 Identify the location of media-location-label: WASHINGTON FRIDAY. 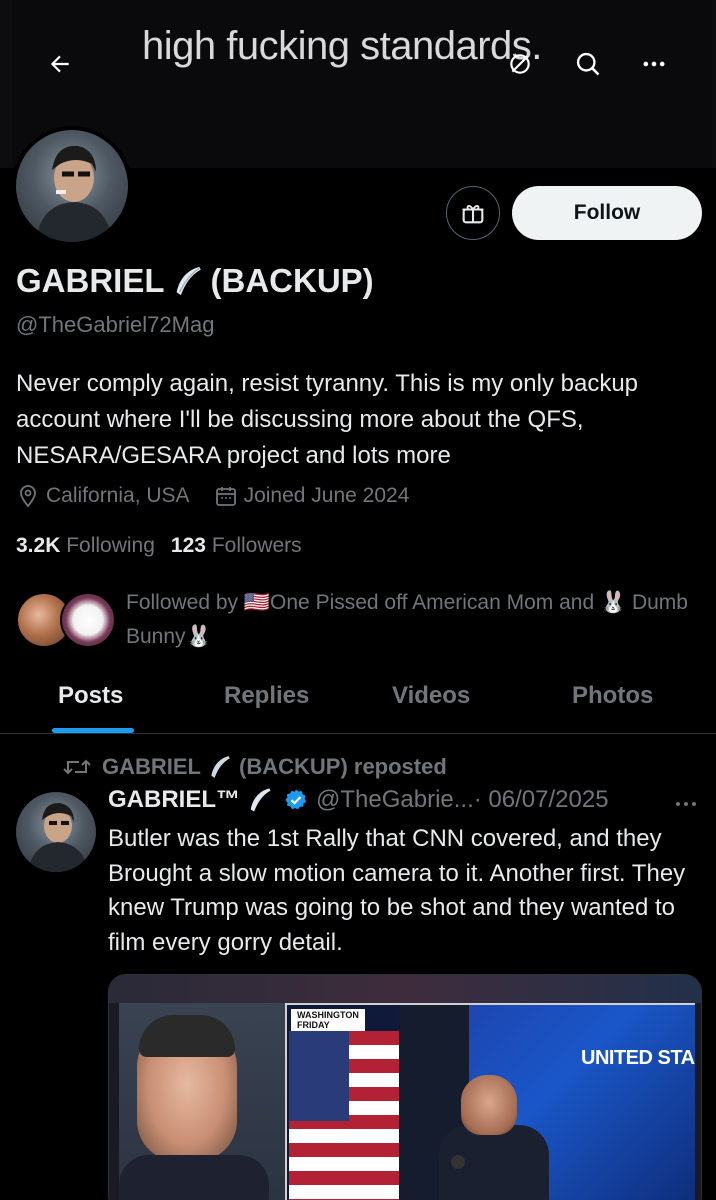
(328, 1020).